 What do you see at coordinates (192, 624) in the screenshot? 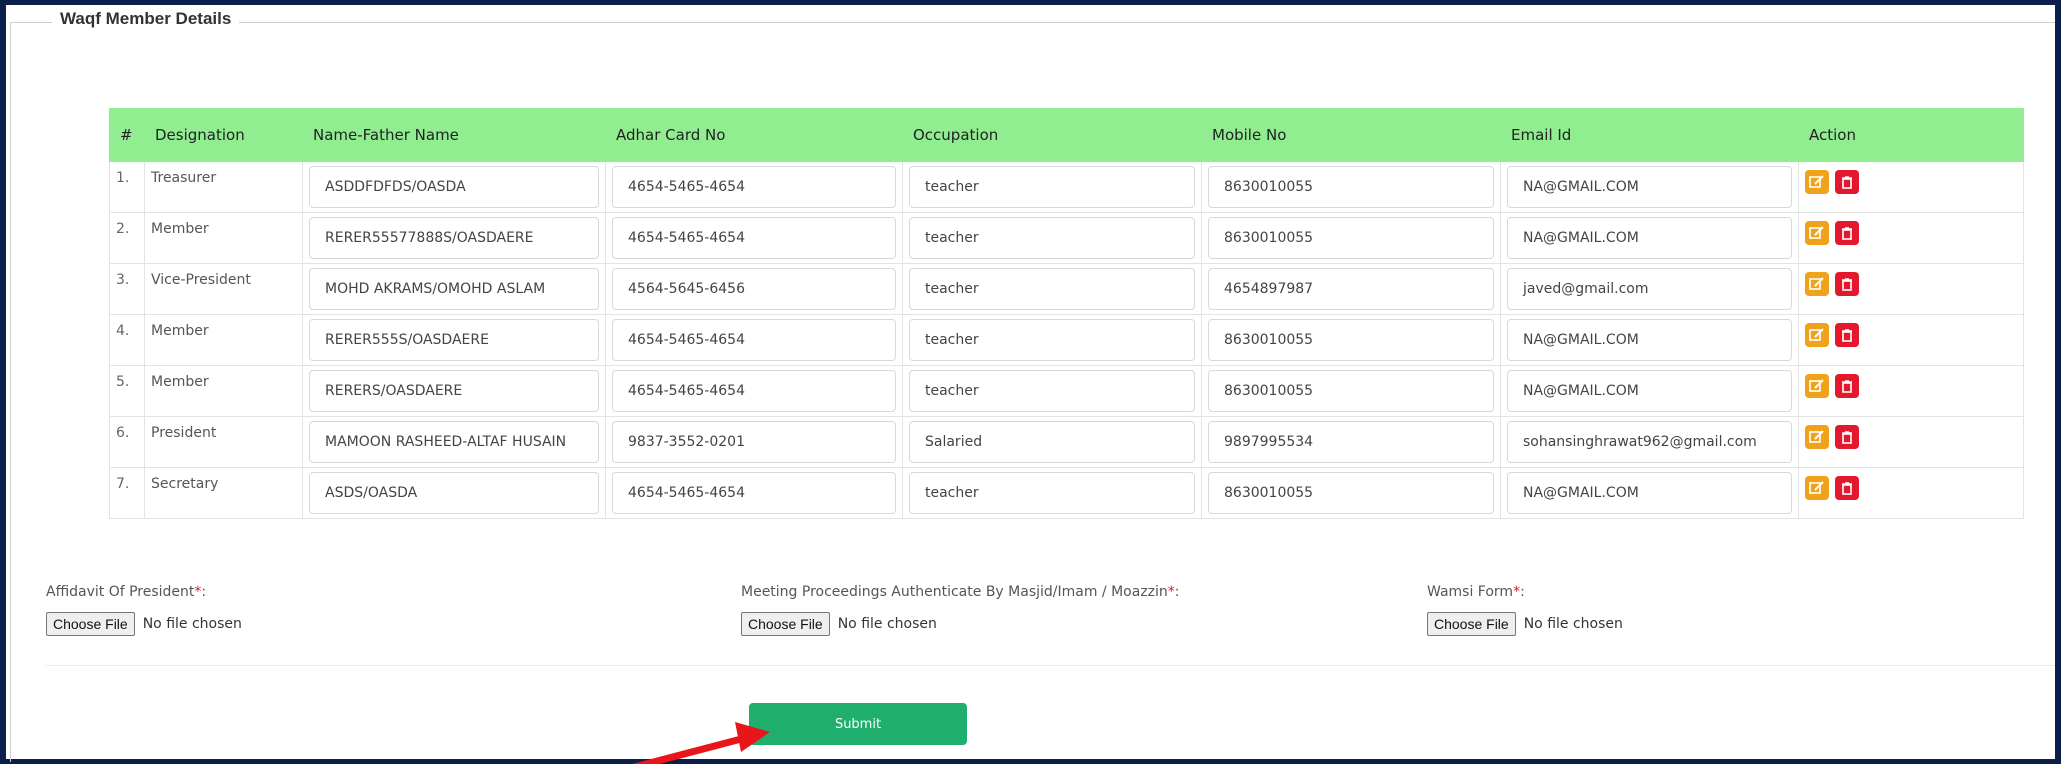
I see `affidavit-file-status: No file chosen` at bounding box center [192, 624].